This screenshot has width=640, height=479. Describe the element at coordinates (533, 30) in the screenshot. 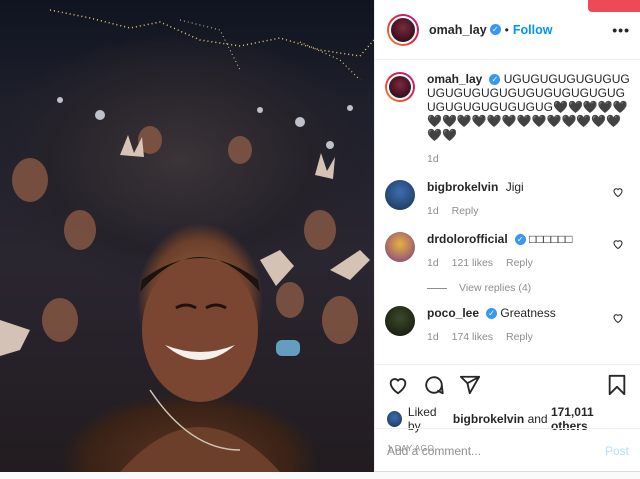

I see `follow-button: Follow` at that location.